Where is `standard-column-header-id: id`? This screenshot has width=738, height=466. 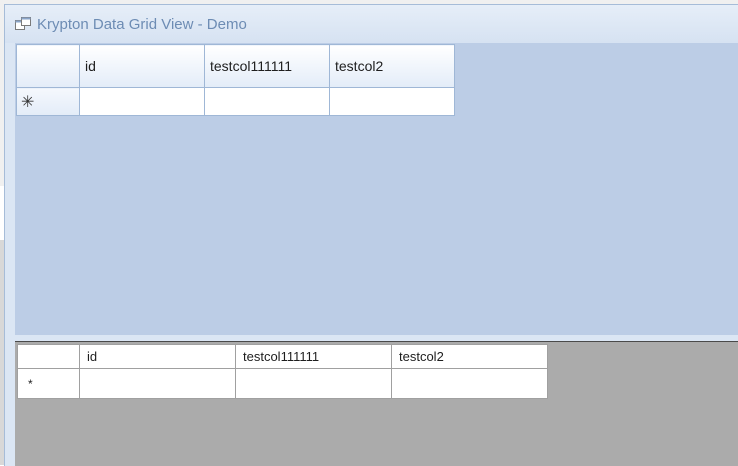
standard-column-header-id: id is located at coordinates (157, 356).